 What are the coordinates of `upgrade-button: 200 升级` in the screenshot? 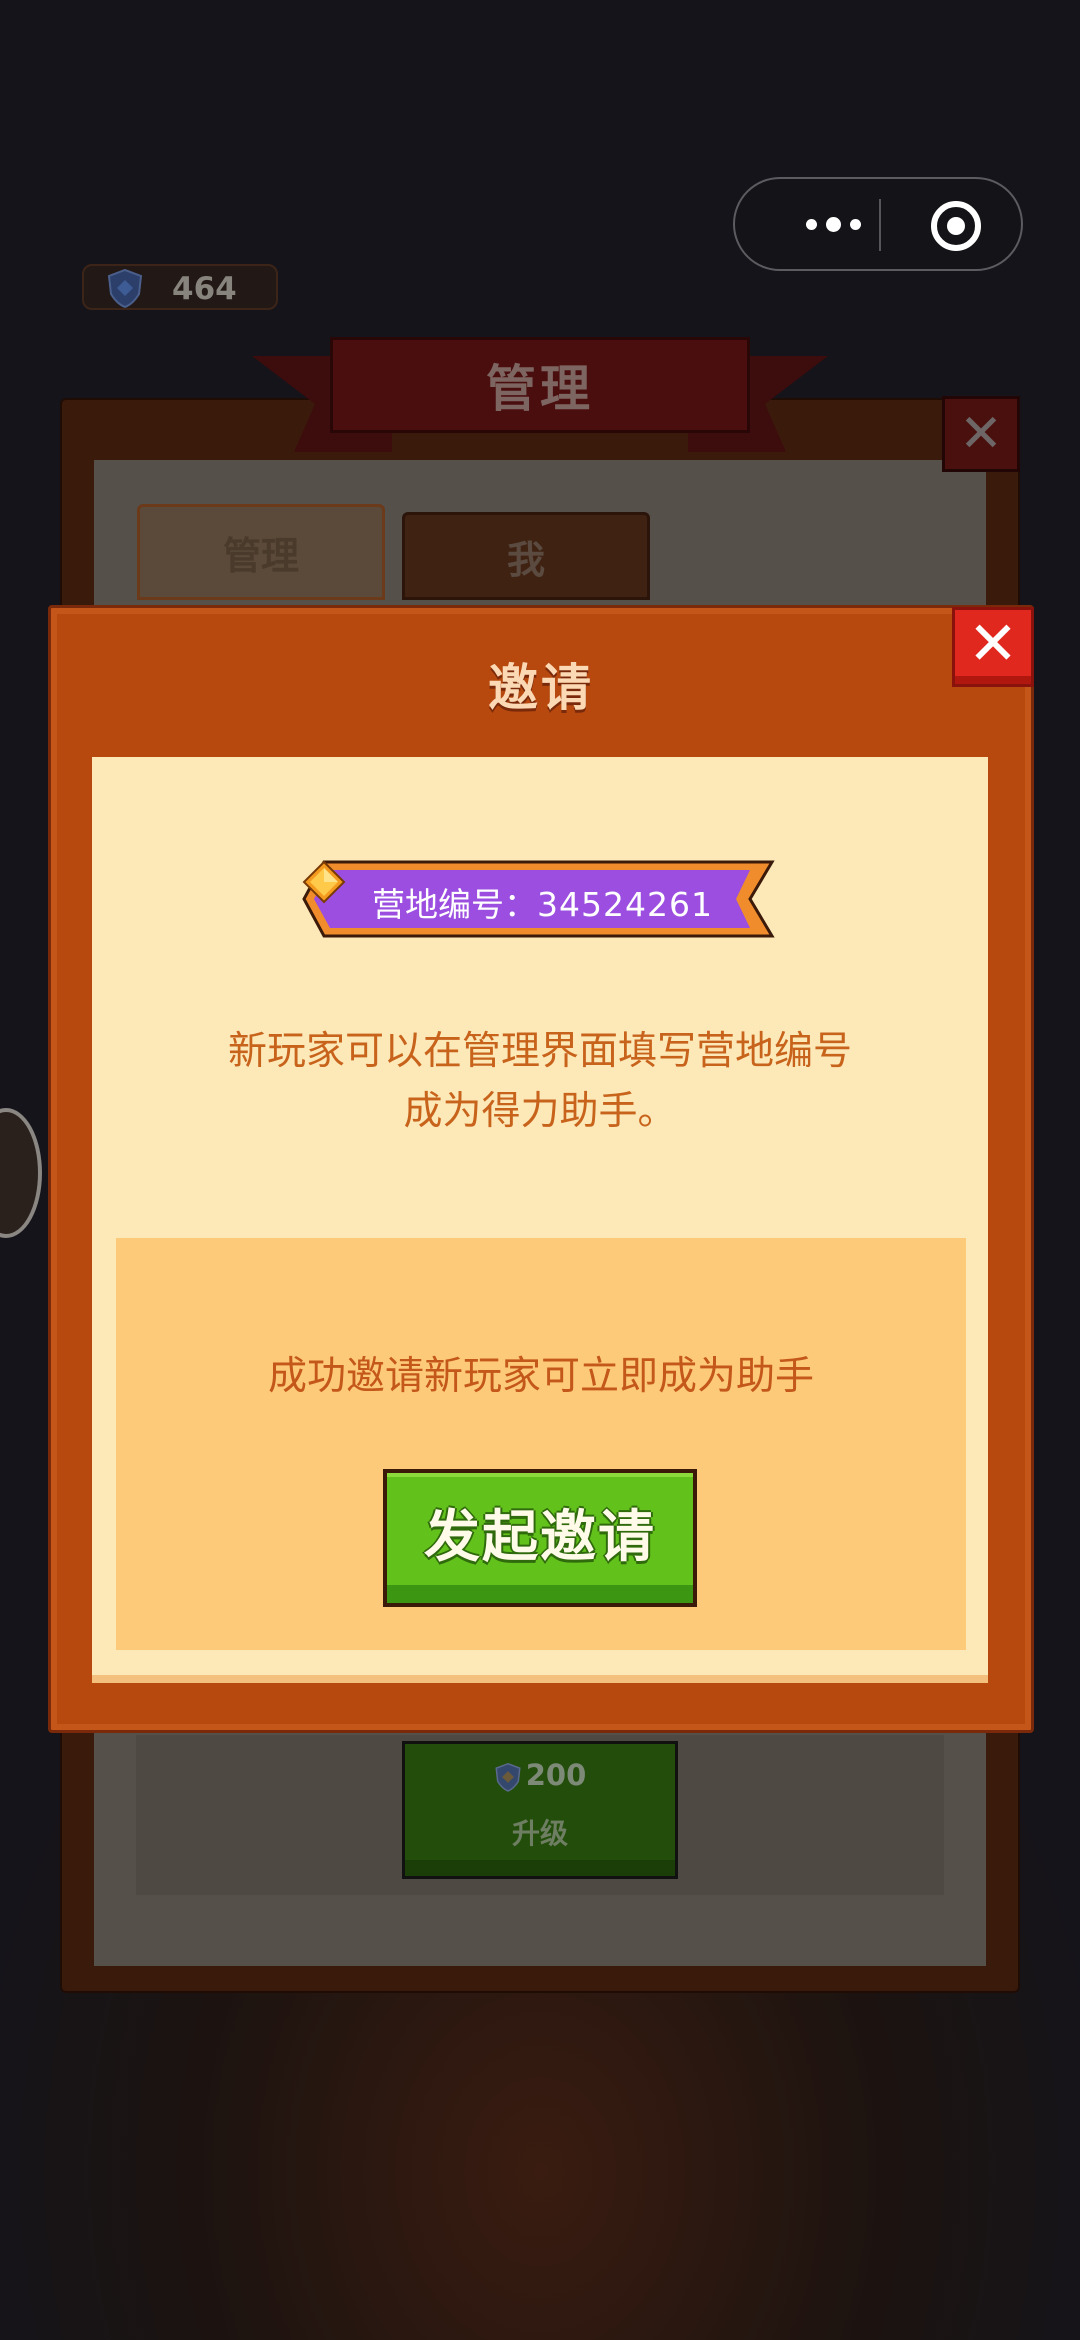 It's located at (540, 1810).